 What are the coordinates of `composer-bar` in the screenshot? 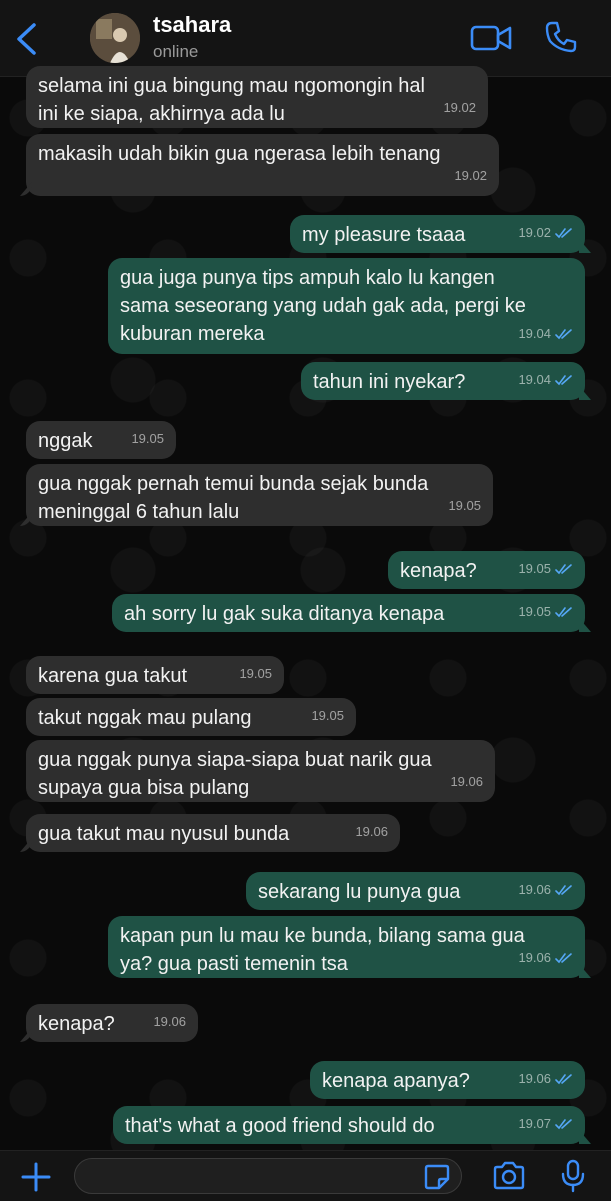 It's located at (305, 1175).